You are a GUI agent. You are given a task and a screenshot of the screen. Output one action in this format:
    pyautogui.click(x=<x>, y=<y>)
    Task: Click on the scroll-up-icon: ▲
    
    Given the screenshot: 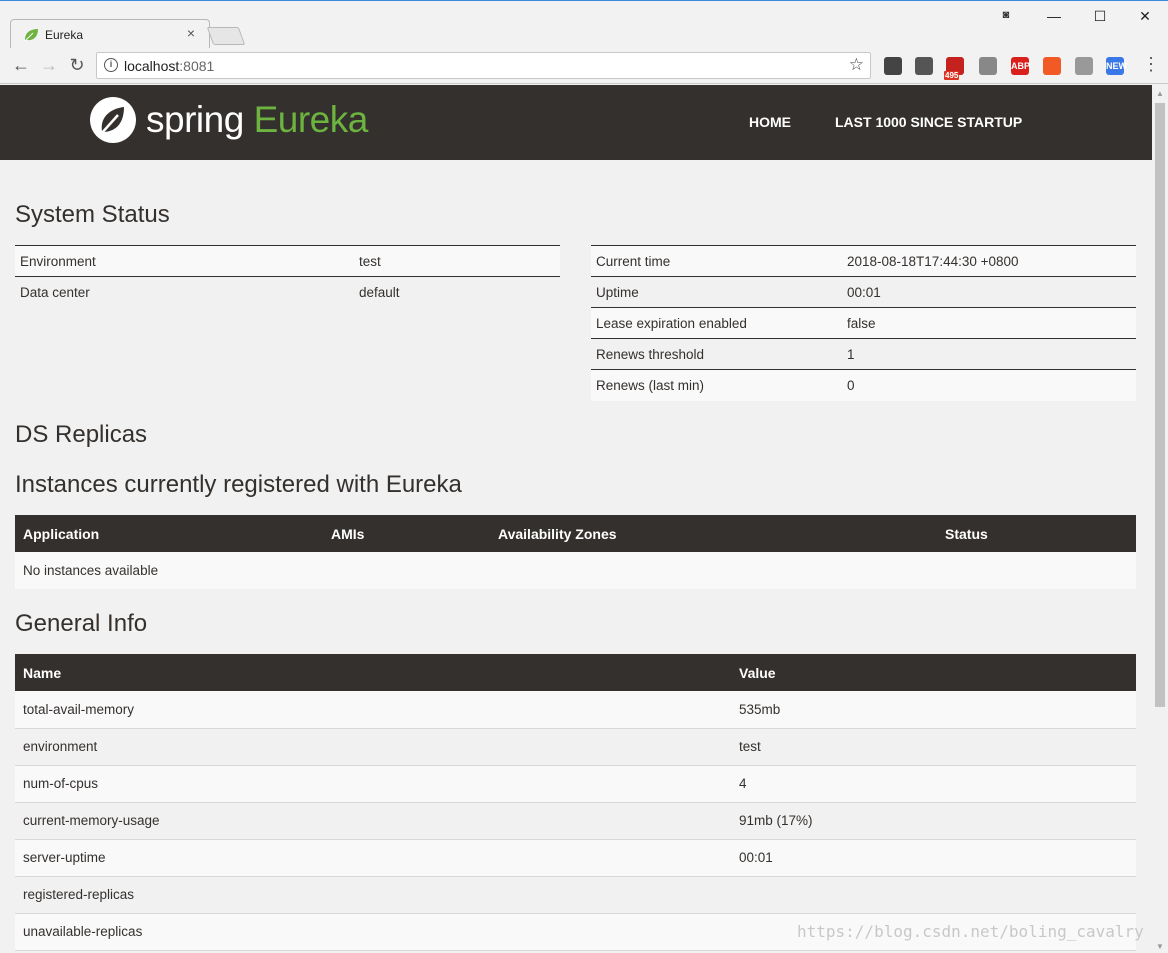 What is the action you would take?
    pyautogui.click(x=1160, y=93)
    